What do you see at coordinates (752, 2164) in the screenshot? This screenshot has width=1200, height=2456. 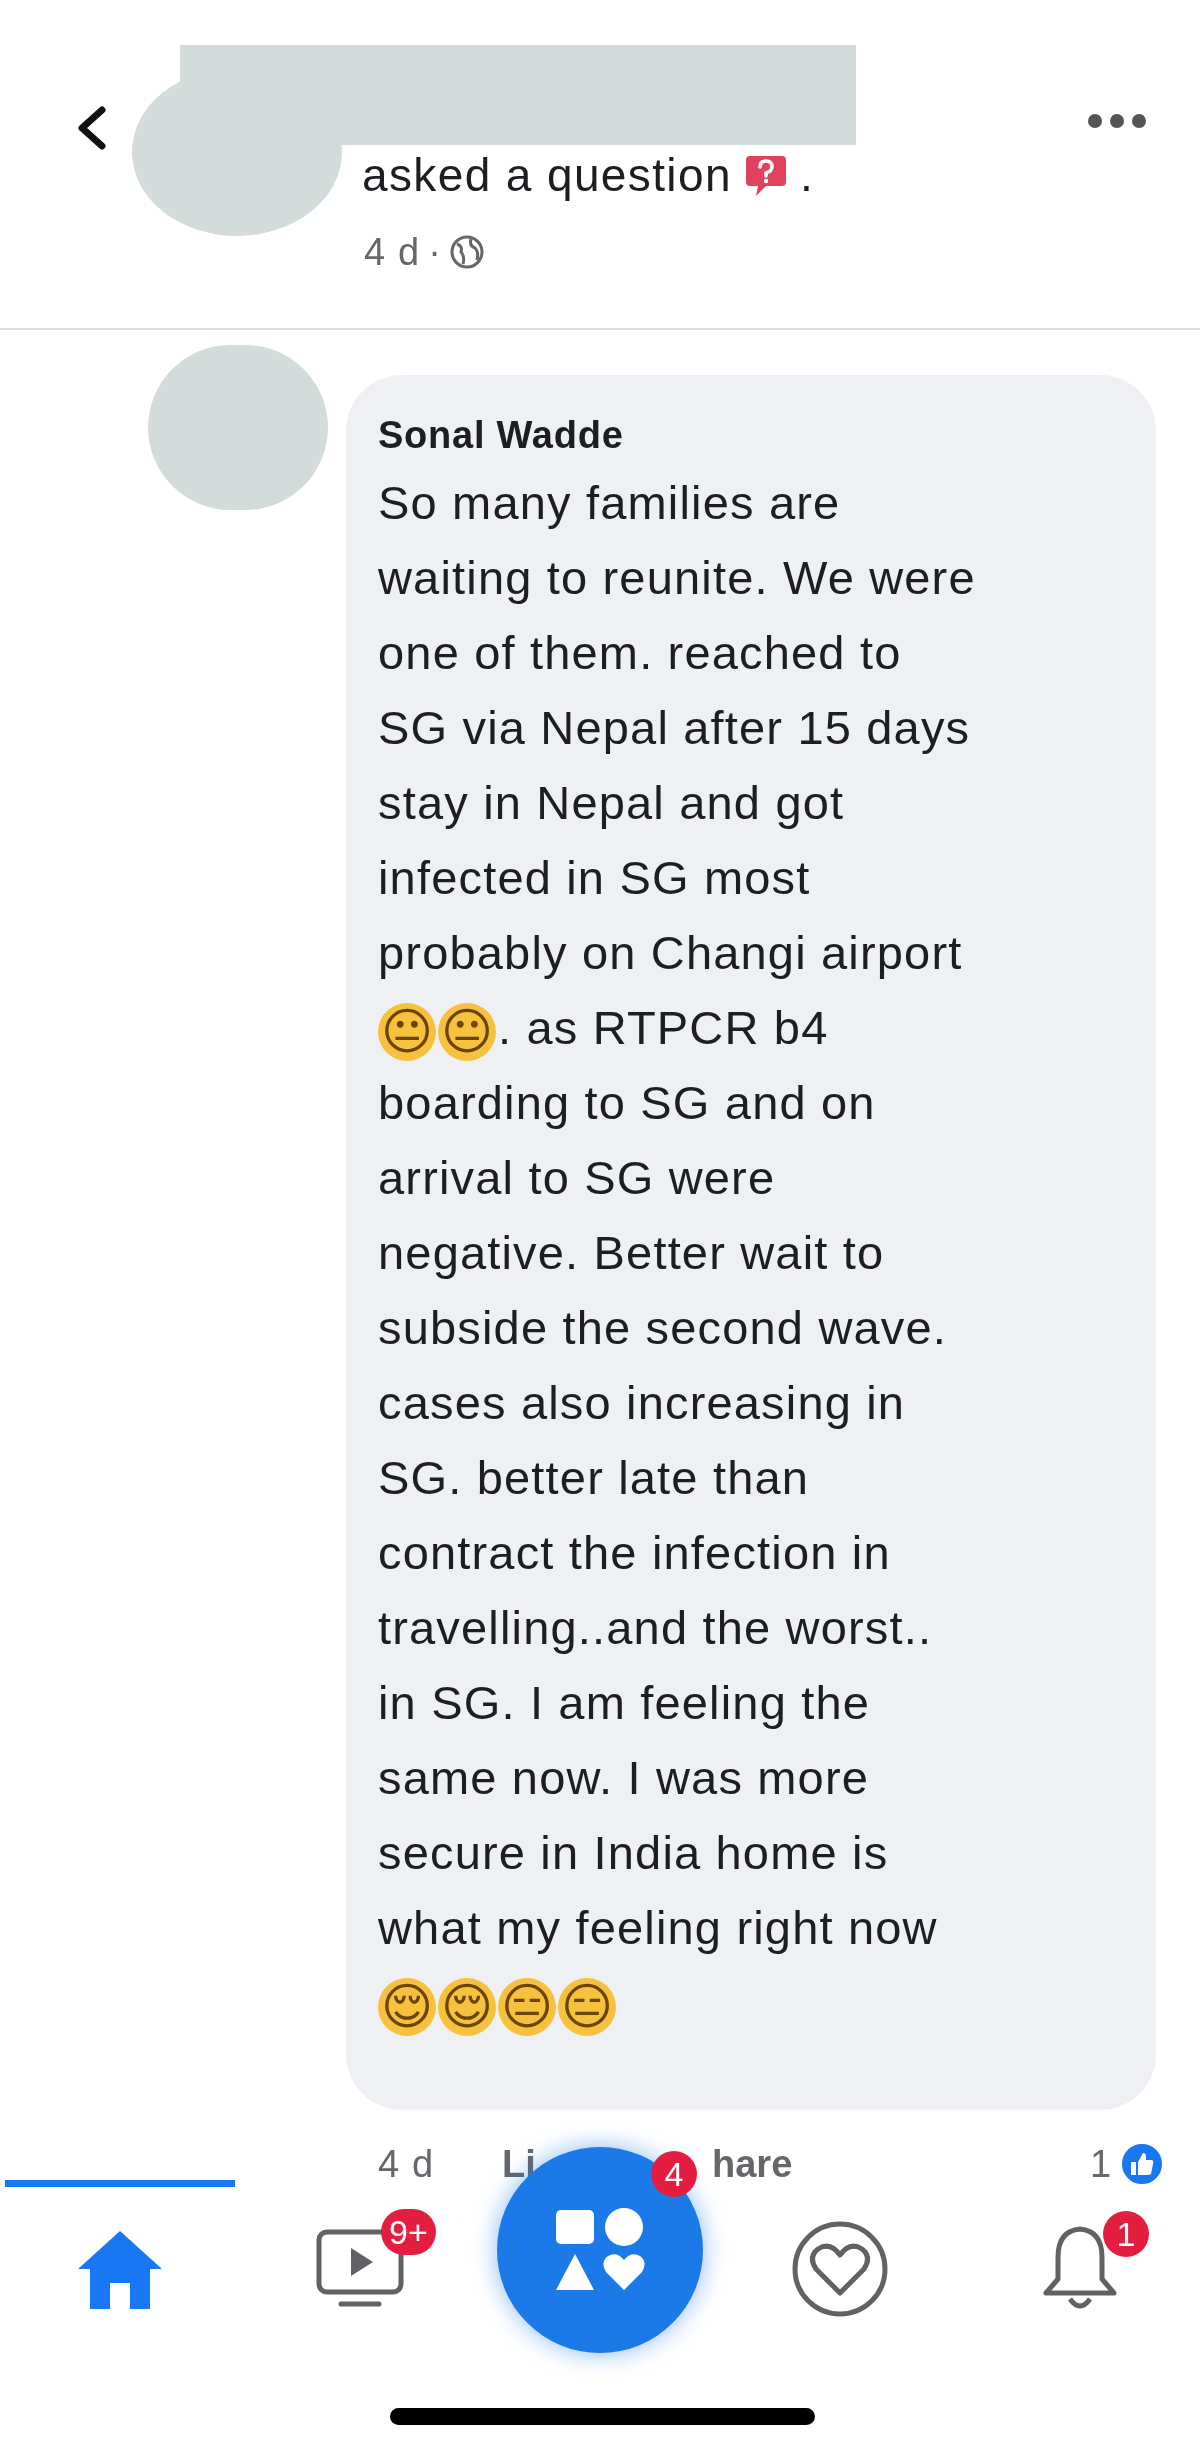 I see `share-link: hare` at bounding box center [752, 2164].